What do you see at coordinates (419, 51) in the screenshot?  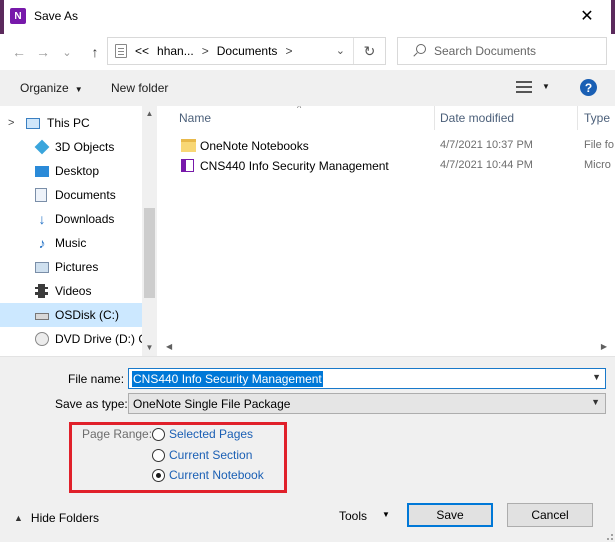 I see `search-icon` at bounding box center [419, 51].